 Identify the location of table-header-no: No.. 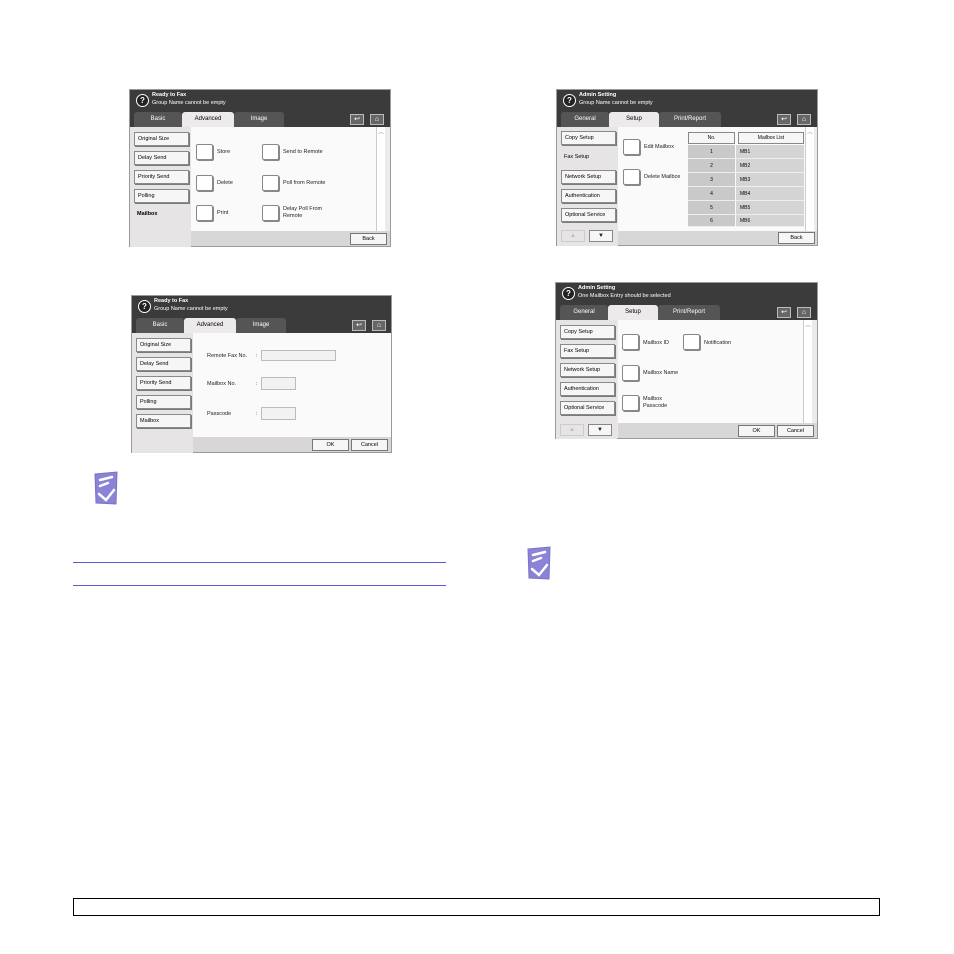
(711, 138).